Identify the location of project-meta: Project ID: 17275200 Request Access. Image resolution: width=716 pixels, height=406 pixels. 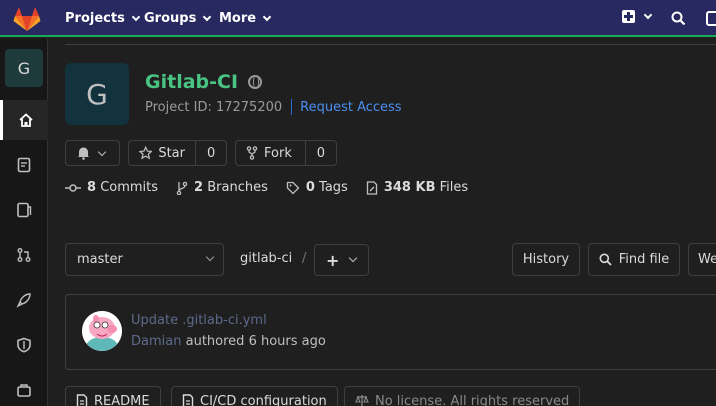
(273, 107).